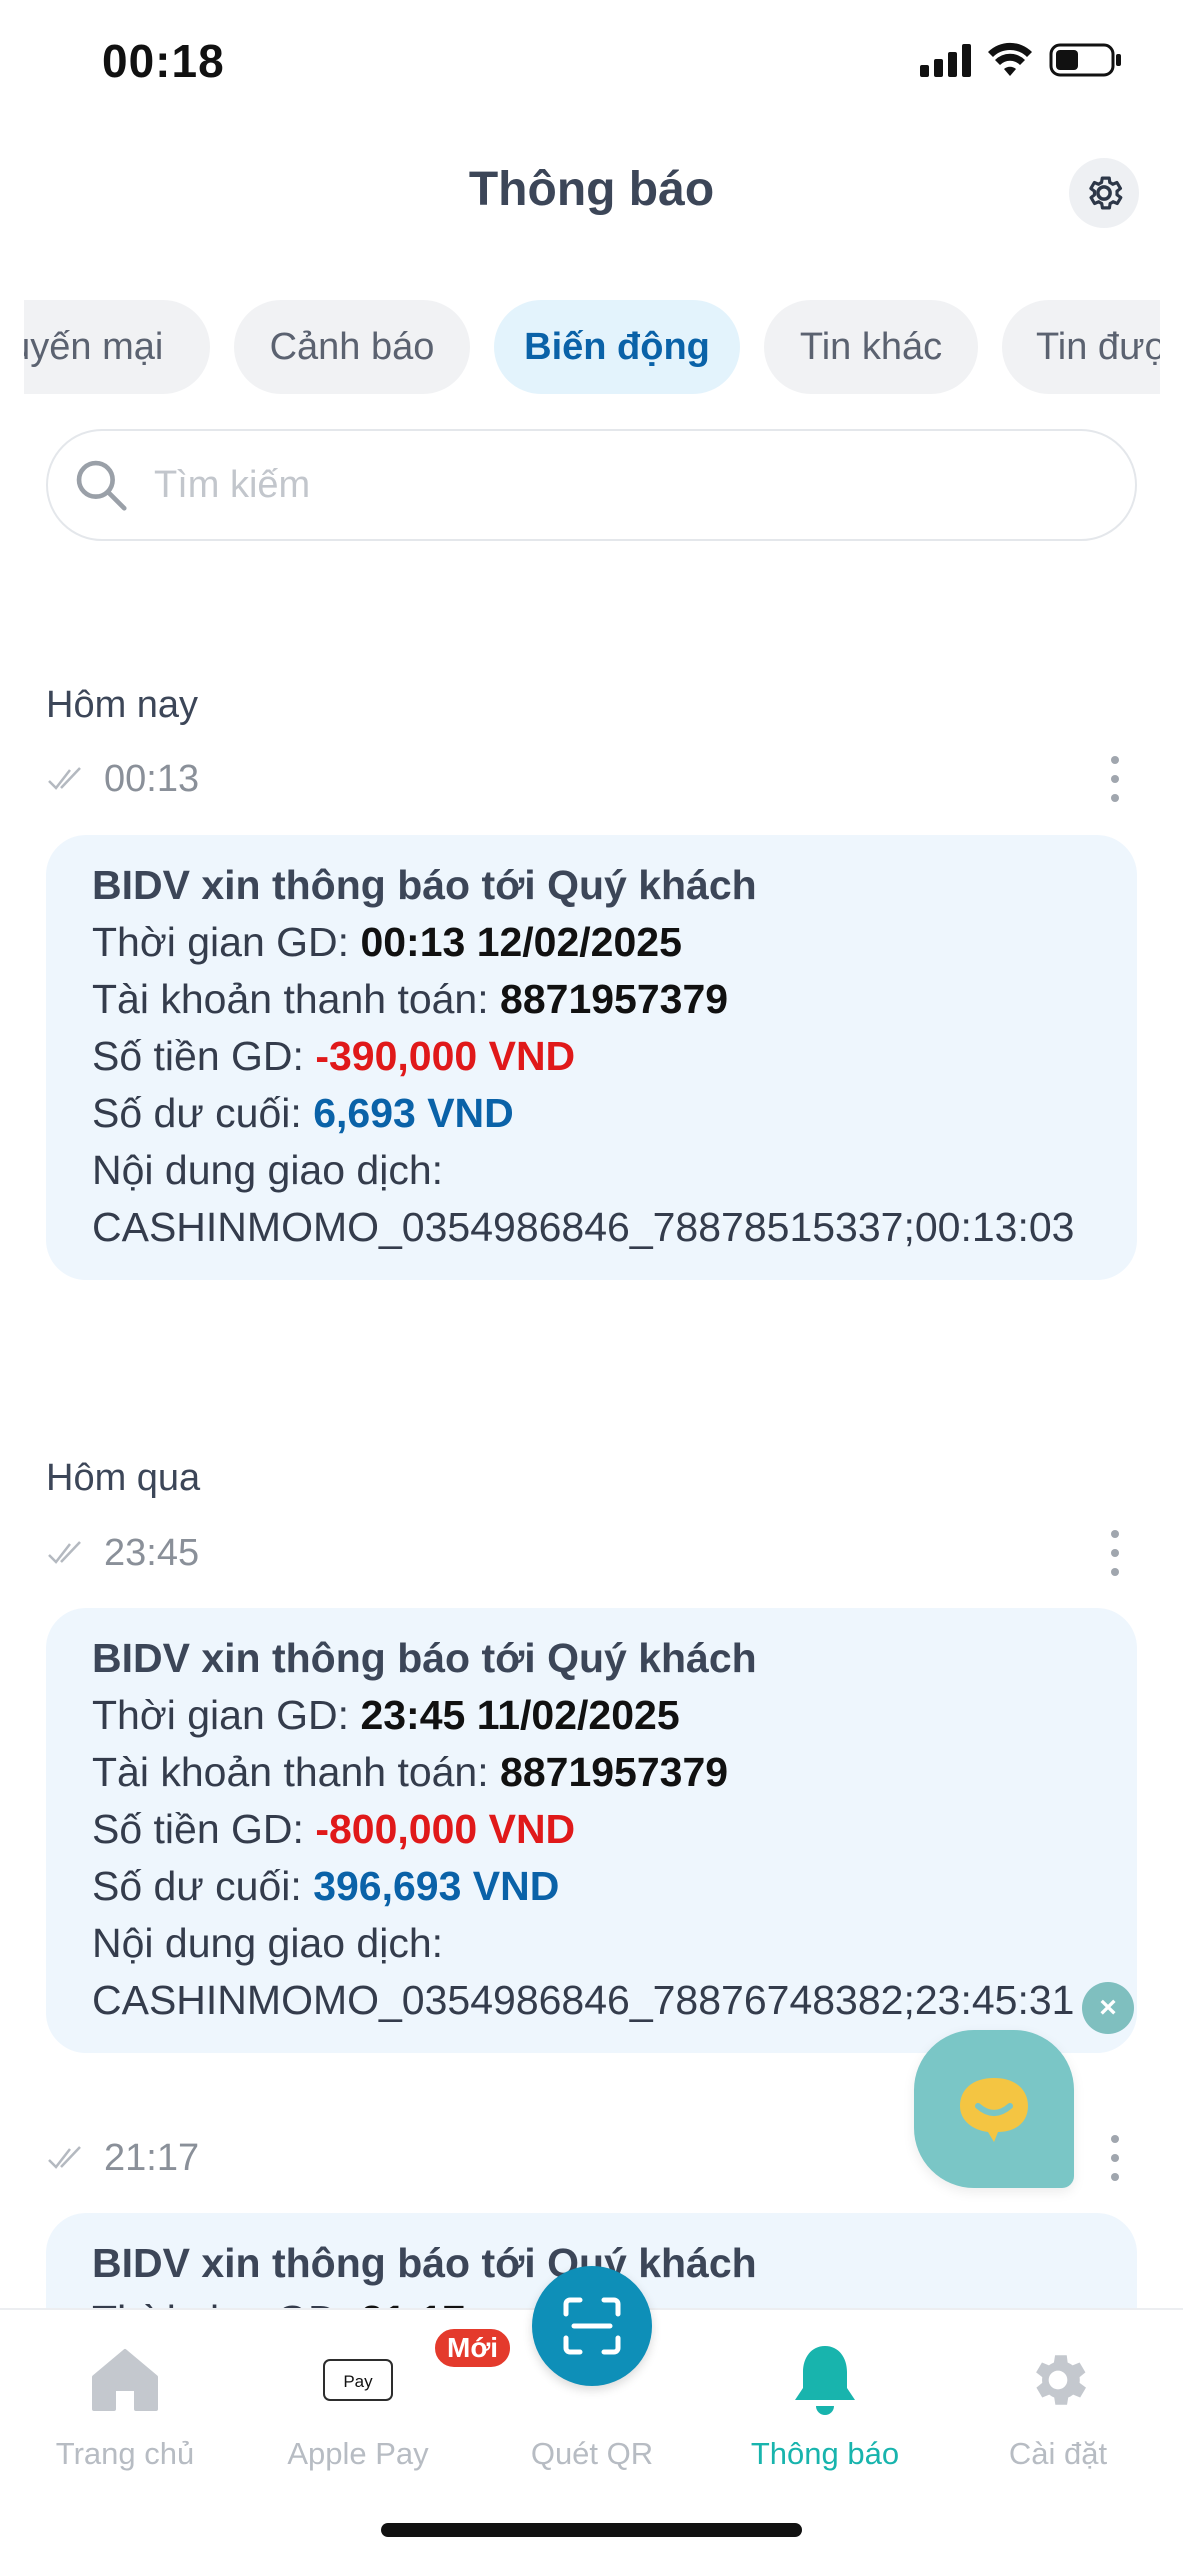 This screenshot has height=2560, width=1183. Describe the element at coordinates (591, 1113) in the screenshot. I see `ending-balance: Số dư cuối: 6,693 VND` at that location.